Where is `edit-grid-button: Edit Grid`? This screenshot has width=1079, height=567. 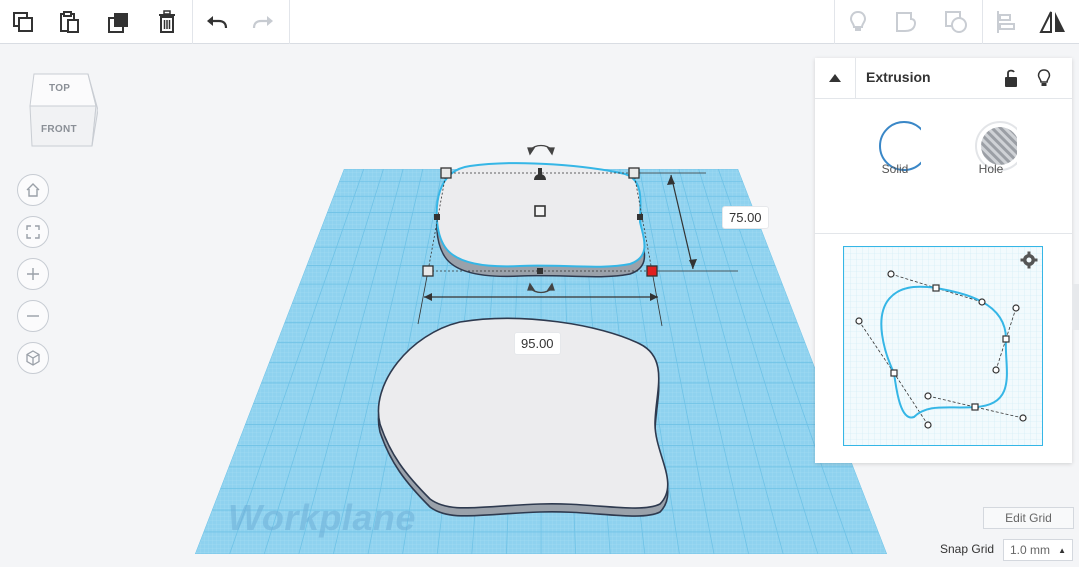
edit-grid-button: Edit Grid is located at coordinates (1028, 518).